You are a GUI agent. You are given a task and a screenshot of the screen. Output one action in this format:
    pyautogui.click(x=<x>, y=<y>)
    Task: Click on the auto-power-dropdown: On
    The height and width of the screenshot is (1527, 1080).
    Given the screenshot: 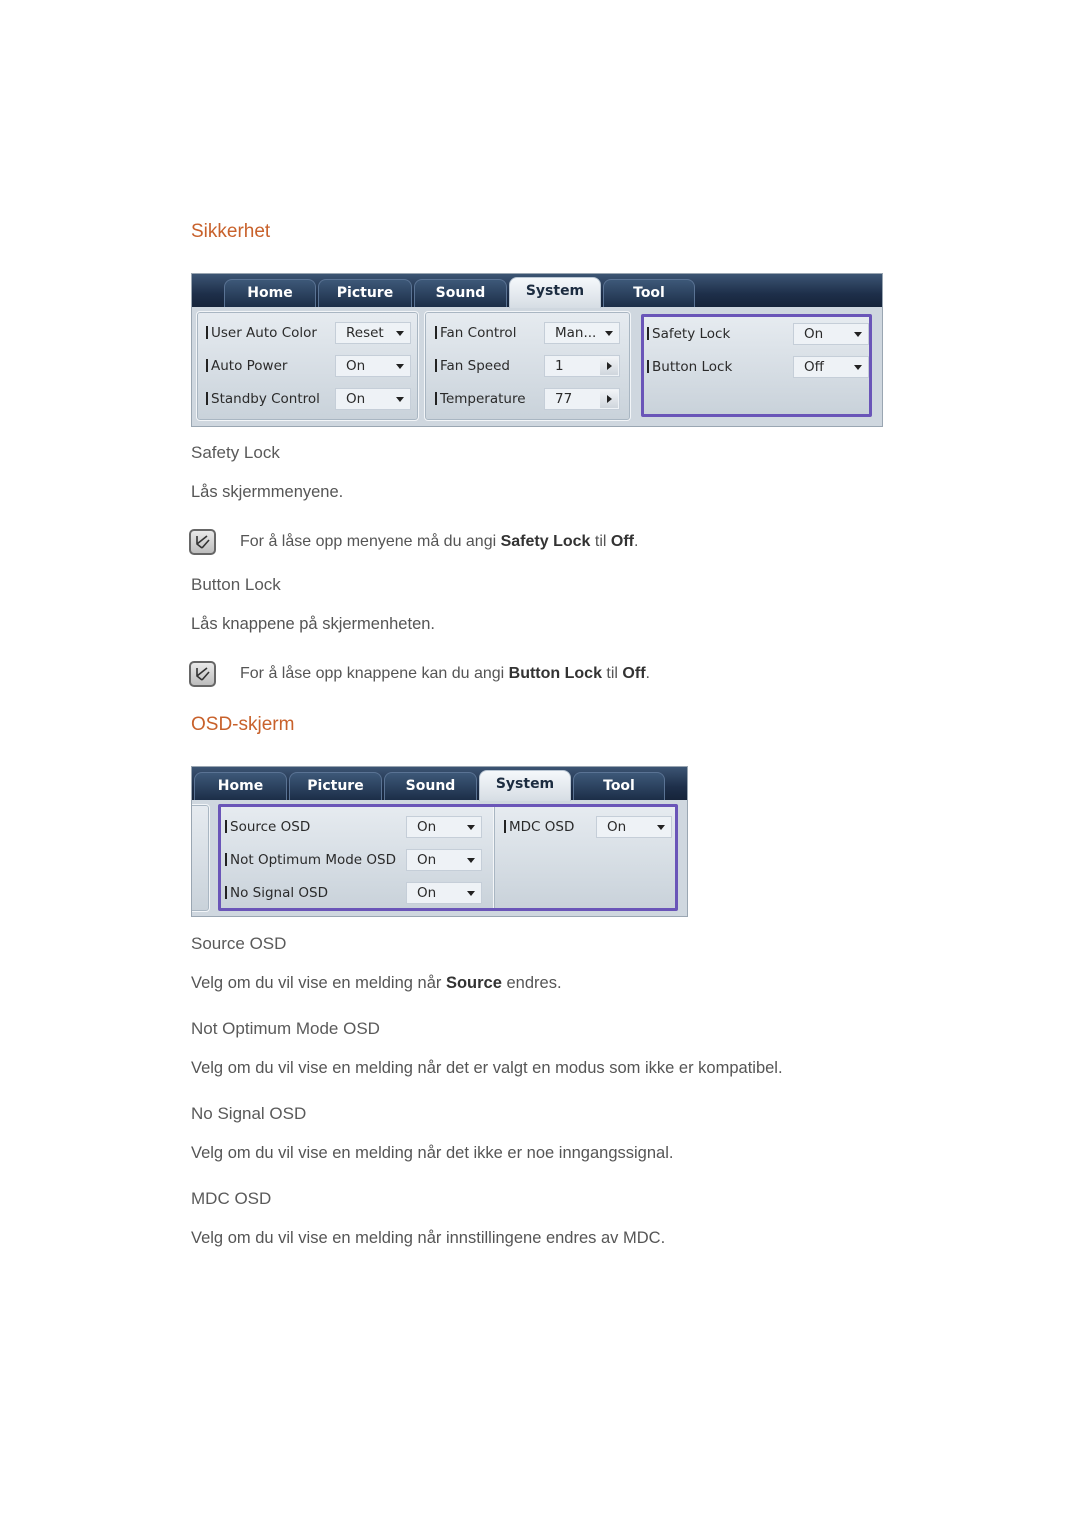 What is the action you would take?
    pyautogui.click(x=373, y=366)
    